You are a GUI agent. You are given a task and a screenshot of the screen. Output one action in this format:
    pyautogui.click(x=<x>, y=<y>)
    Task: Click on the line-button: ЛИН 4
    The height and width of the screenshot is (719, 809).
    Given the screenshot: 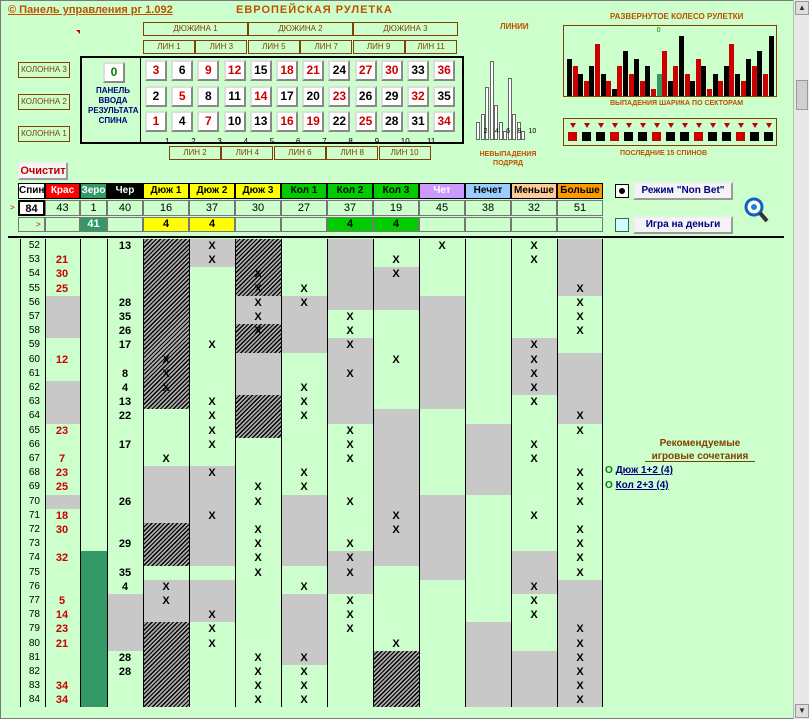 What is the action you would take?
    pyautogui.click(x=247, y=153)
    